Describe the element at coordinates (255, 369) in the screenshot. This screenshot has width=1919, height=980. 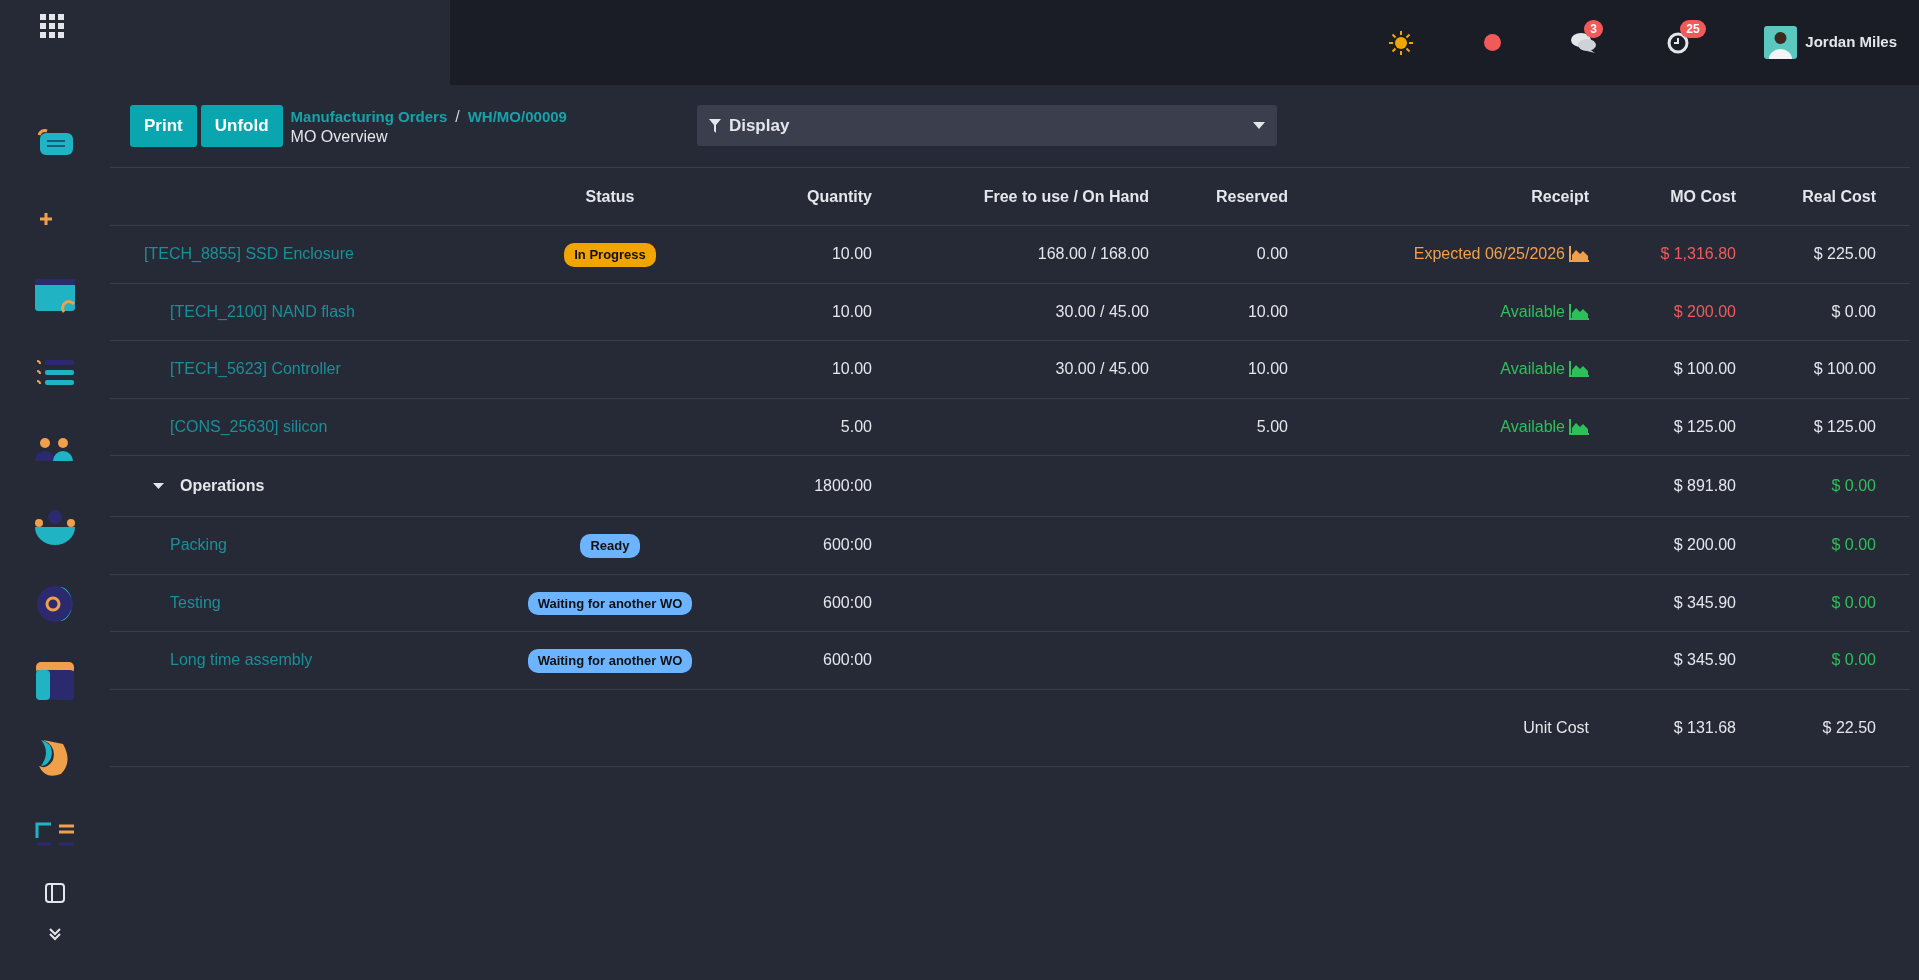
I see `item-link: [TECH_5623] Controller` at that location.